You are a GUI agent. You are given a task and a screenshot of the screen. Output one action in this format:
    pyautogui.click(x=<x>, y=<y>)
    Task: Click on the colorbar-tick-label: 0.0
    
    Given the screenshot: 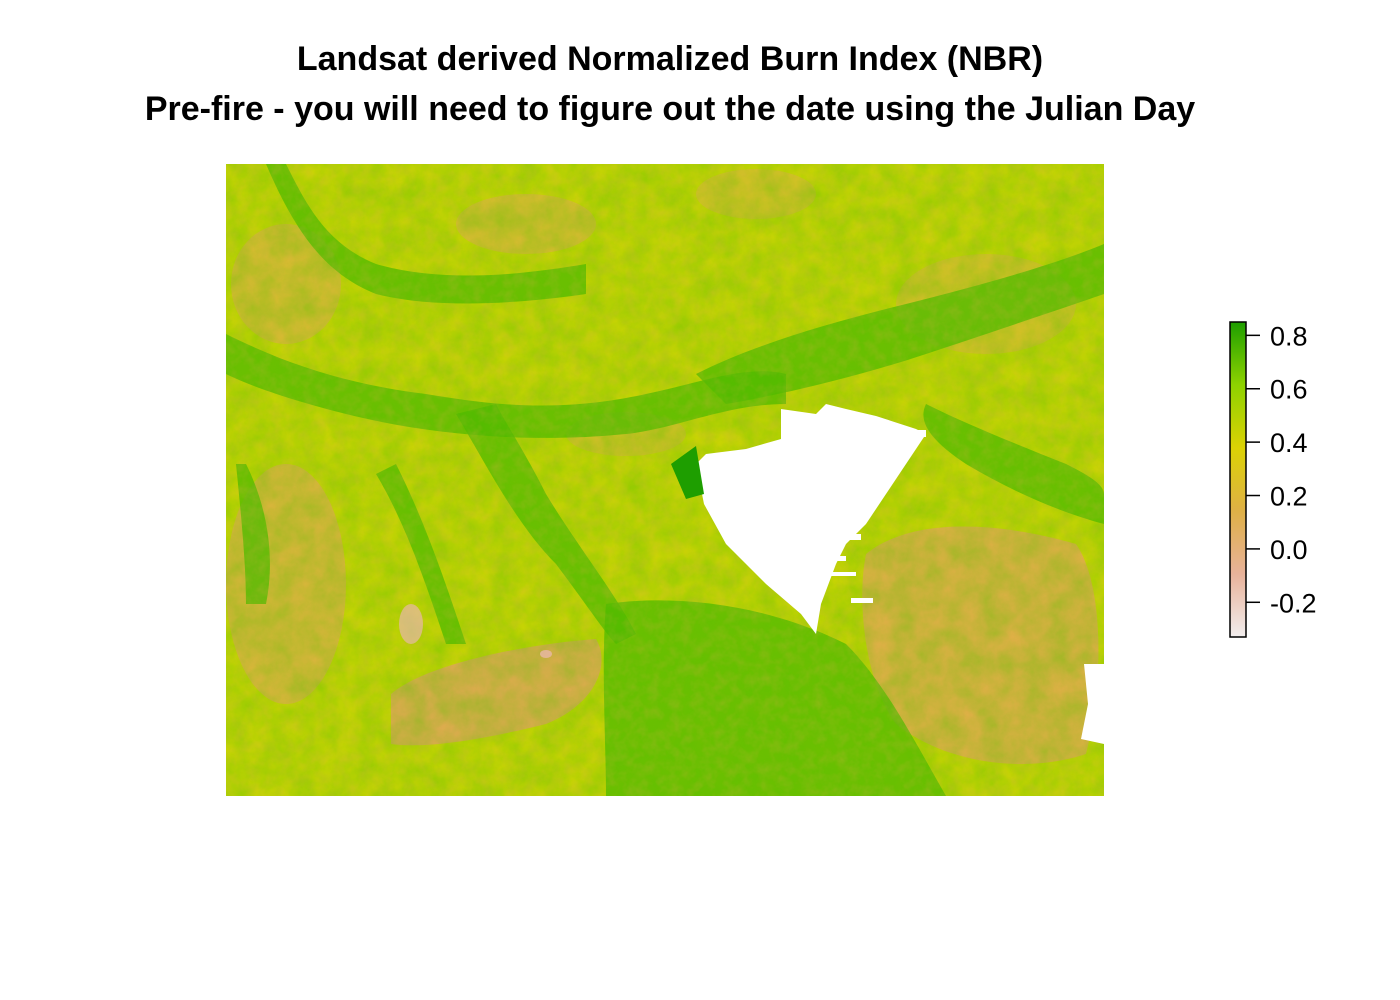 What is the action you would take?
    pyautogui.click(x=1289, y=550)
    